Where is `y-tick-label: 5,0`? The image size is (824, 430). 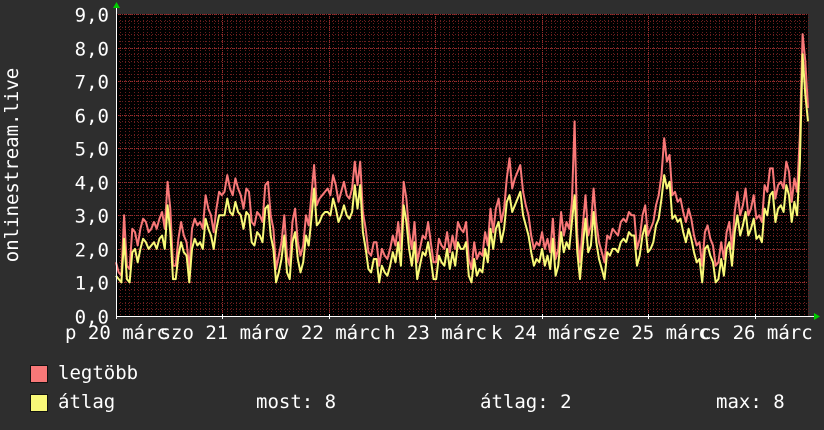 y-tick-label: 5,0 is located at coordinates (92, 150).